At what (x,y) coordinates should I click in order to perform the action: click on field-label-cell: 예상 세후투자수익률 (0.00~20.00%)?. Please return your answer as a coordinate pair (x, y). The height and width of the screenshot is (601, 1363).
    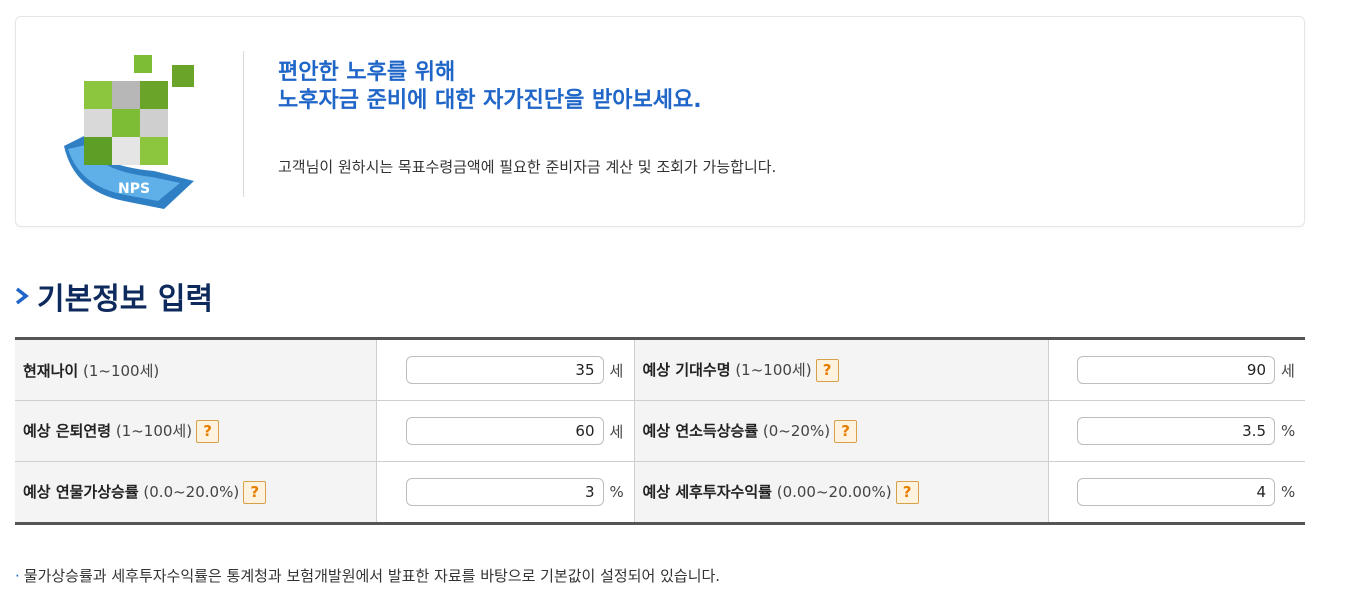
    Looking at the image, I should click on (841, 492).